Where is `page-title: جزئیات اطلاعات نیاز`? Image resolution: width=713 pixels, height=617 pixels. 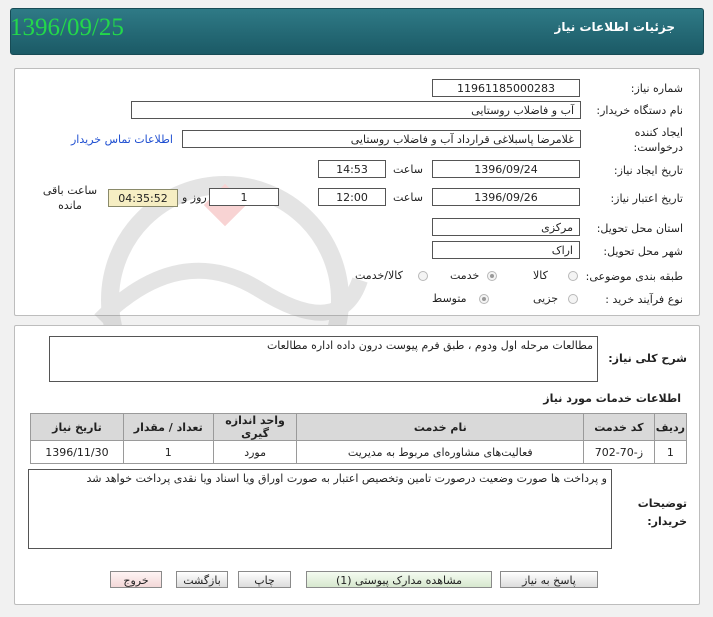 page-title: جزئیات اطلاعات نیاز is located at coordinates (614, 27).